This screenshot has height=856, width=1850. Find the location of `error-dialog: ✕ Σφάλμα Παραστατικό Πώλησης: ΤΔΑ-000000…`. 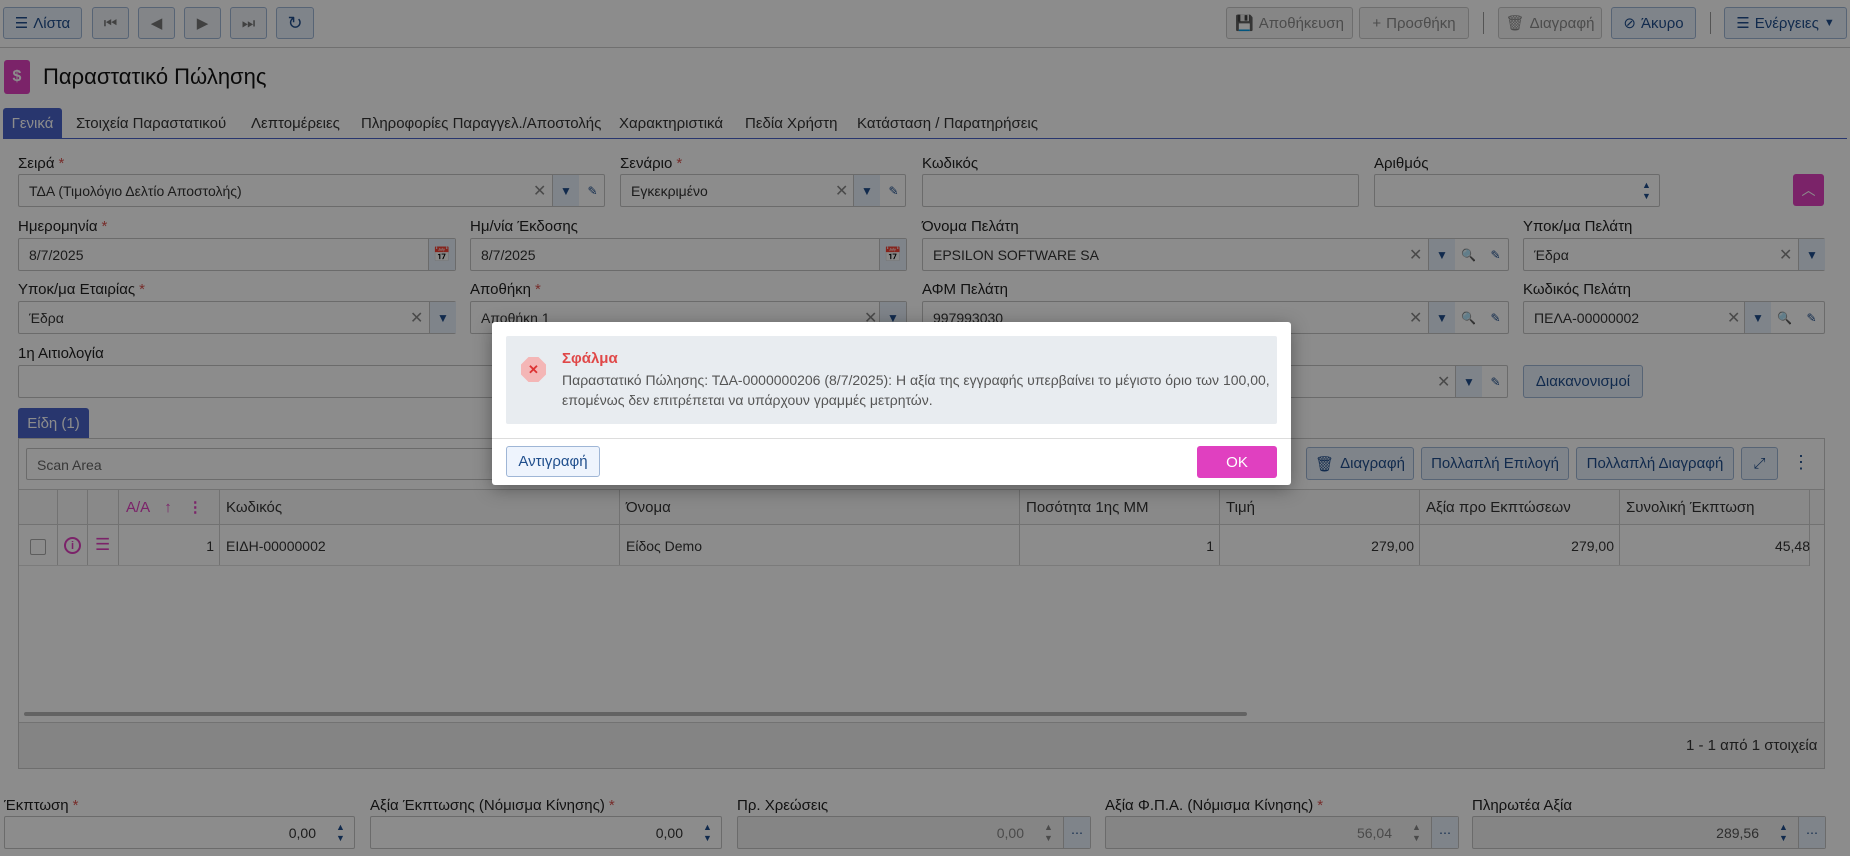

error-dialog: ✕ Σφάλμα Παραστατικό Πώλησης: ΤΔΑ-000000… is located at coordinates (891, 403).